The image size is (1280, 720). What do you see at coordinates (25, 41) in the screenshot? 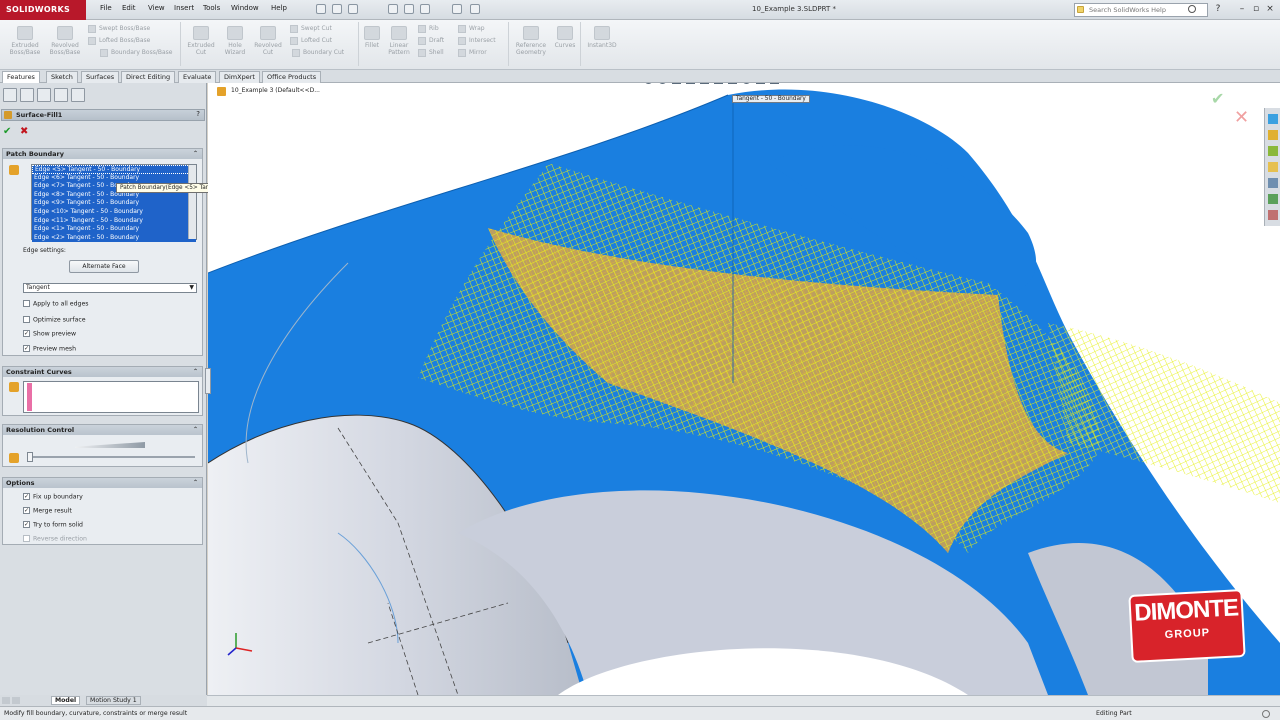
I see `extruded-boss-button: Extruded Boss/Base` at bounding box center [25, 41].